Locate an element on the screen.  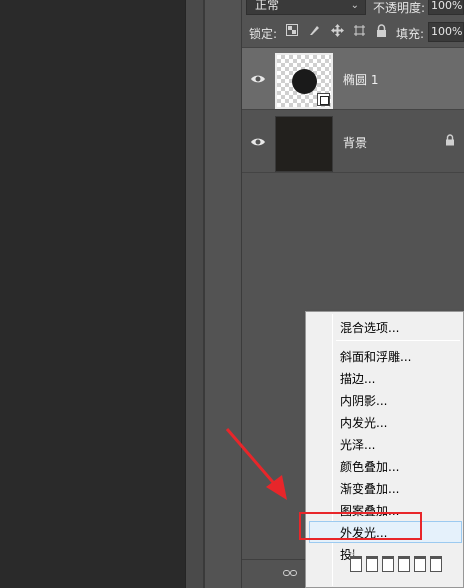
fill-field: 100% is located at coordinates (446, 32).